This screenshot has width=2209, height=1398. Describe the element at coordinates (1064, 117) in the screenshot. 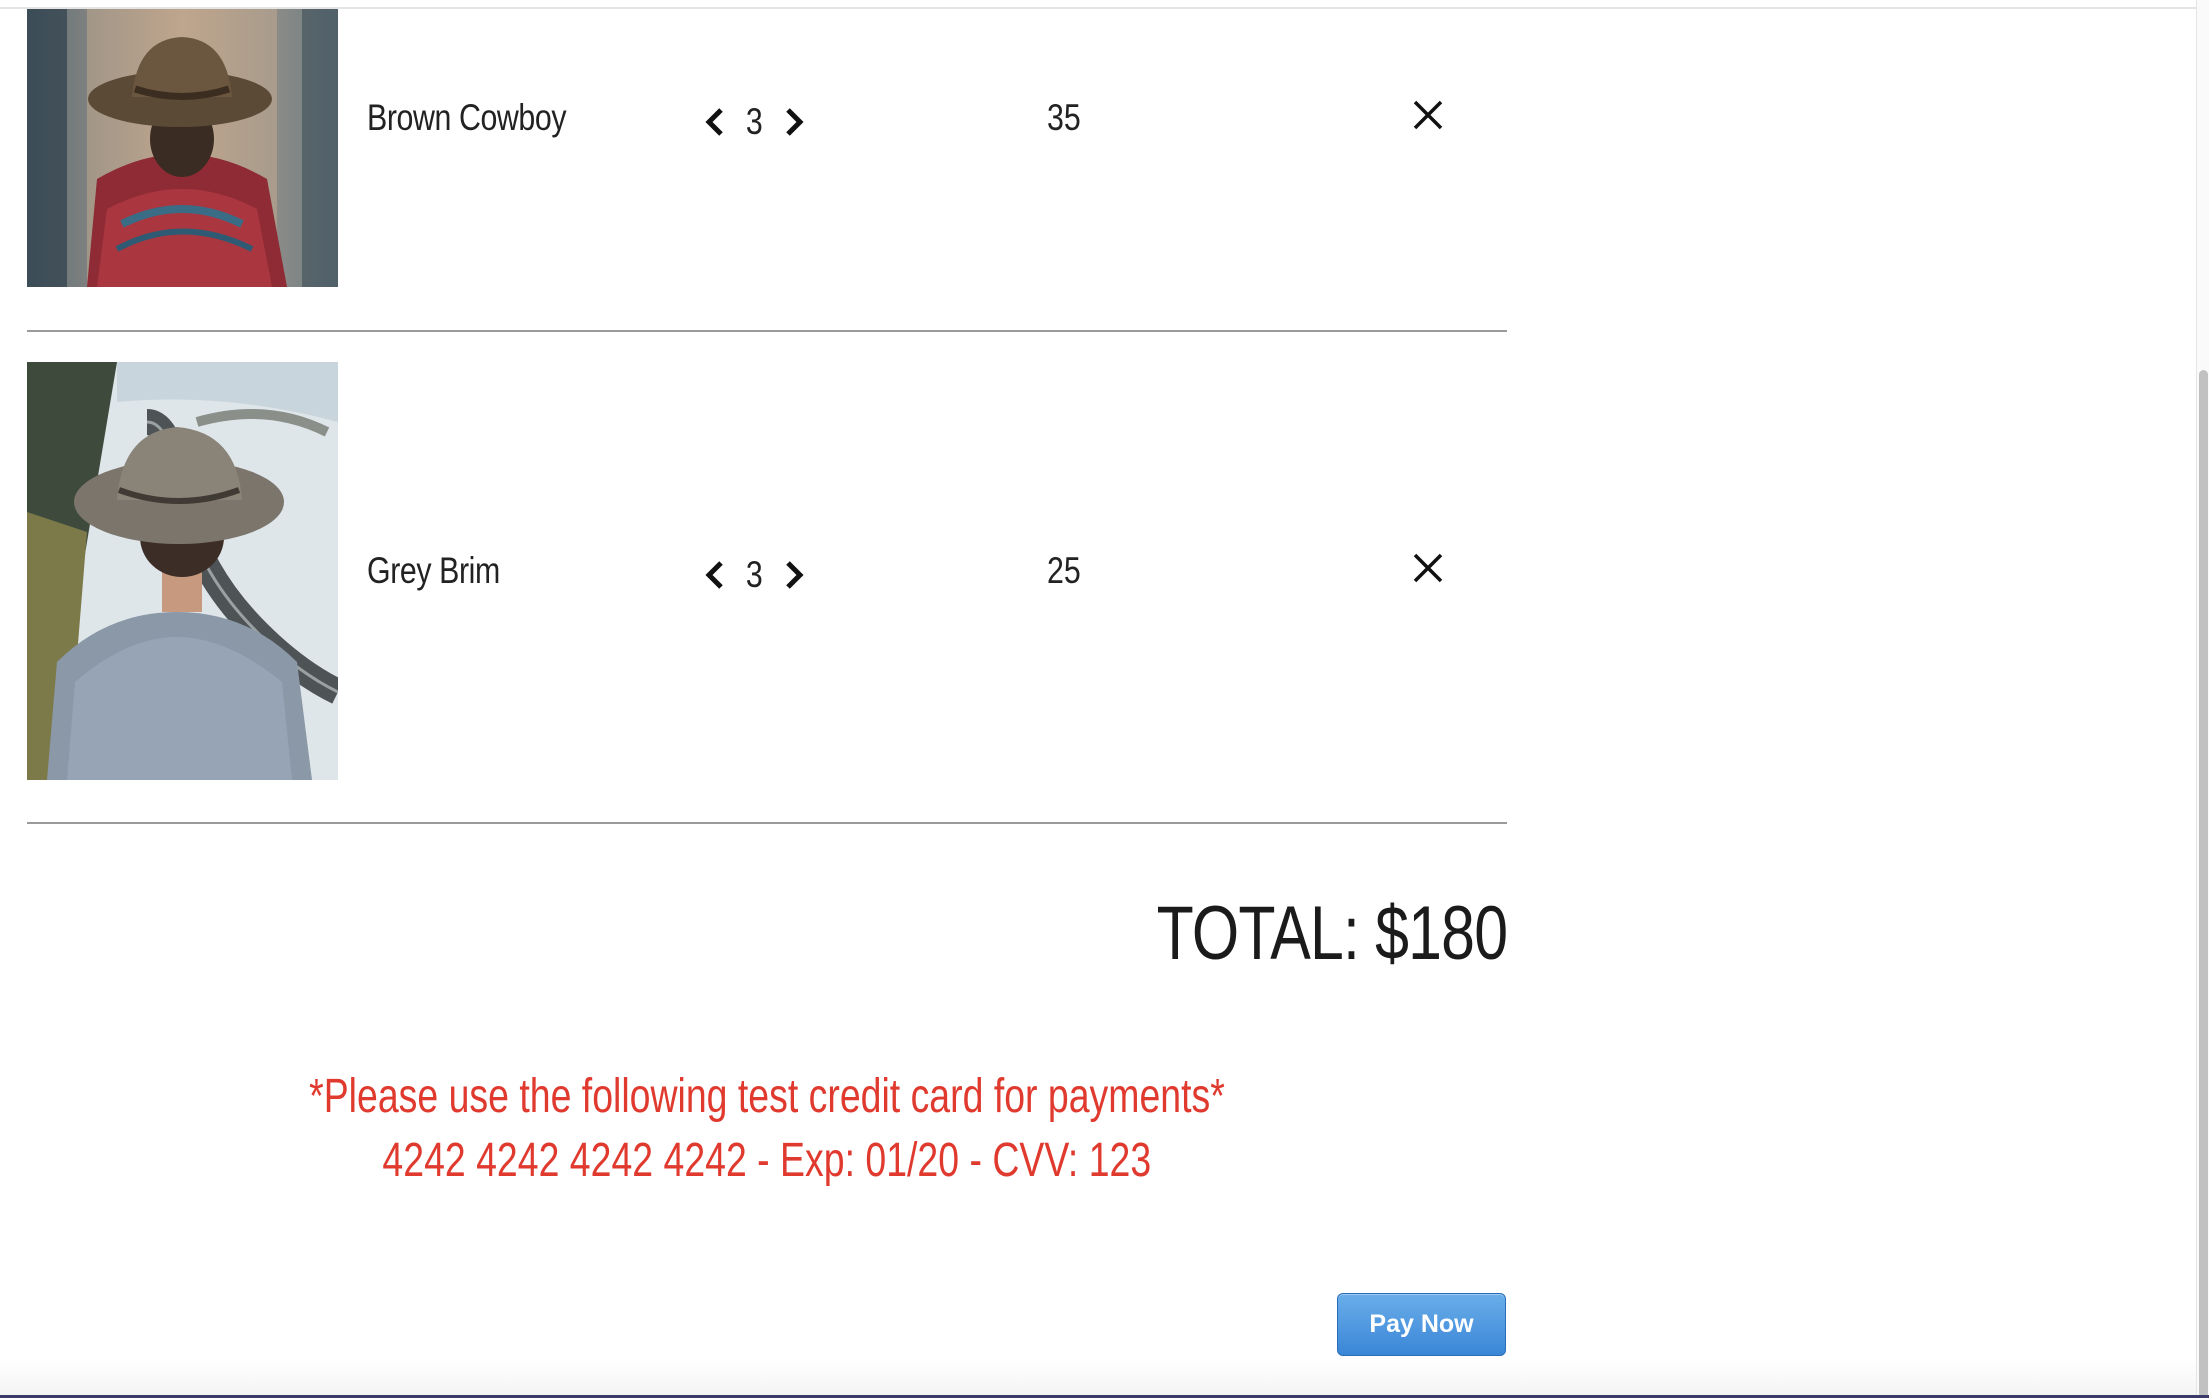

I see `item-price: 35` at that location.